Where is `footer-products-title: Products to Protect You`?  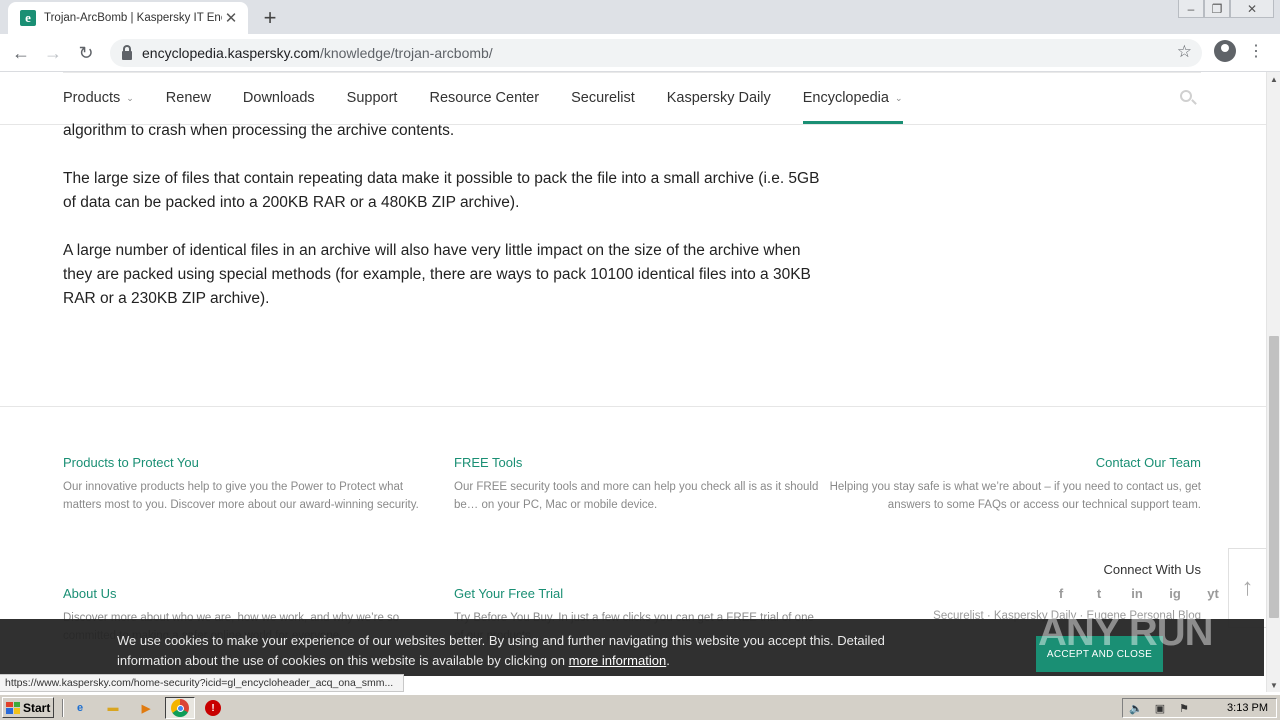
footer-products-title: Products to Protect You is located at coordinates (249, 462).